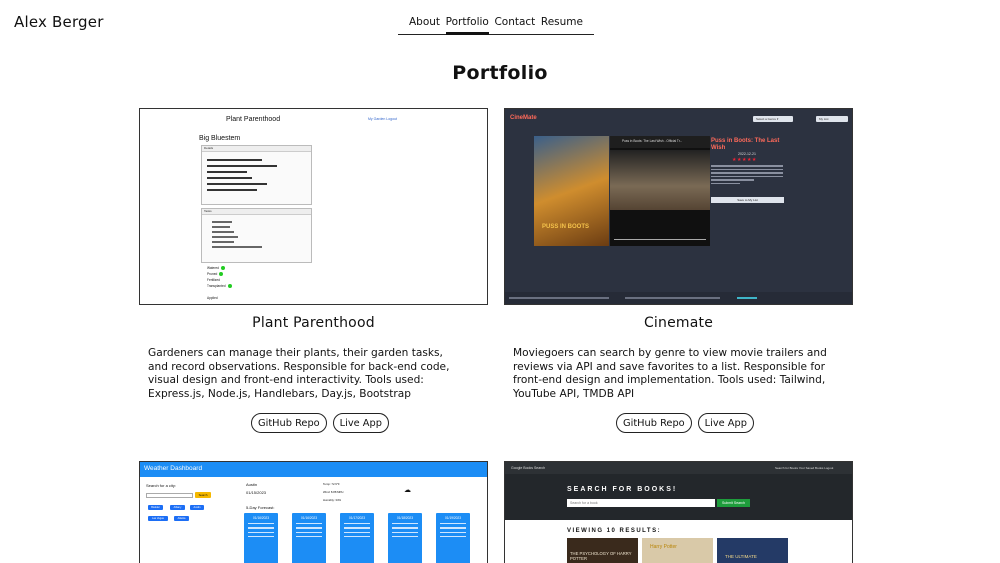 This screenshot has height=563, width=1000. Describe the element at coordinates (197, 507) in the screenshot. I see `shot-city-button: Austin` at that location.